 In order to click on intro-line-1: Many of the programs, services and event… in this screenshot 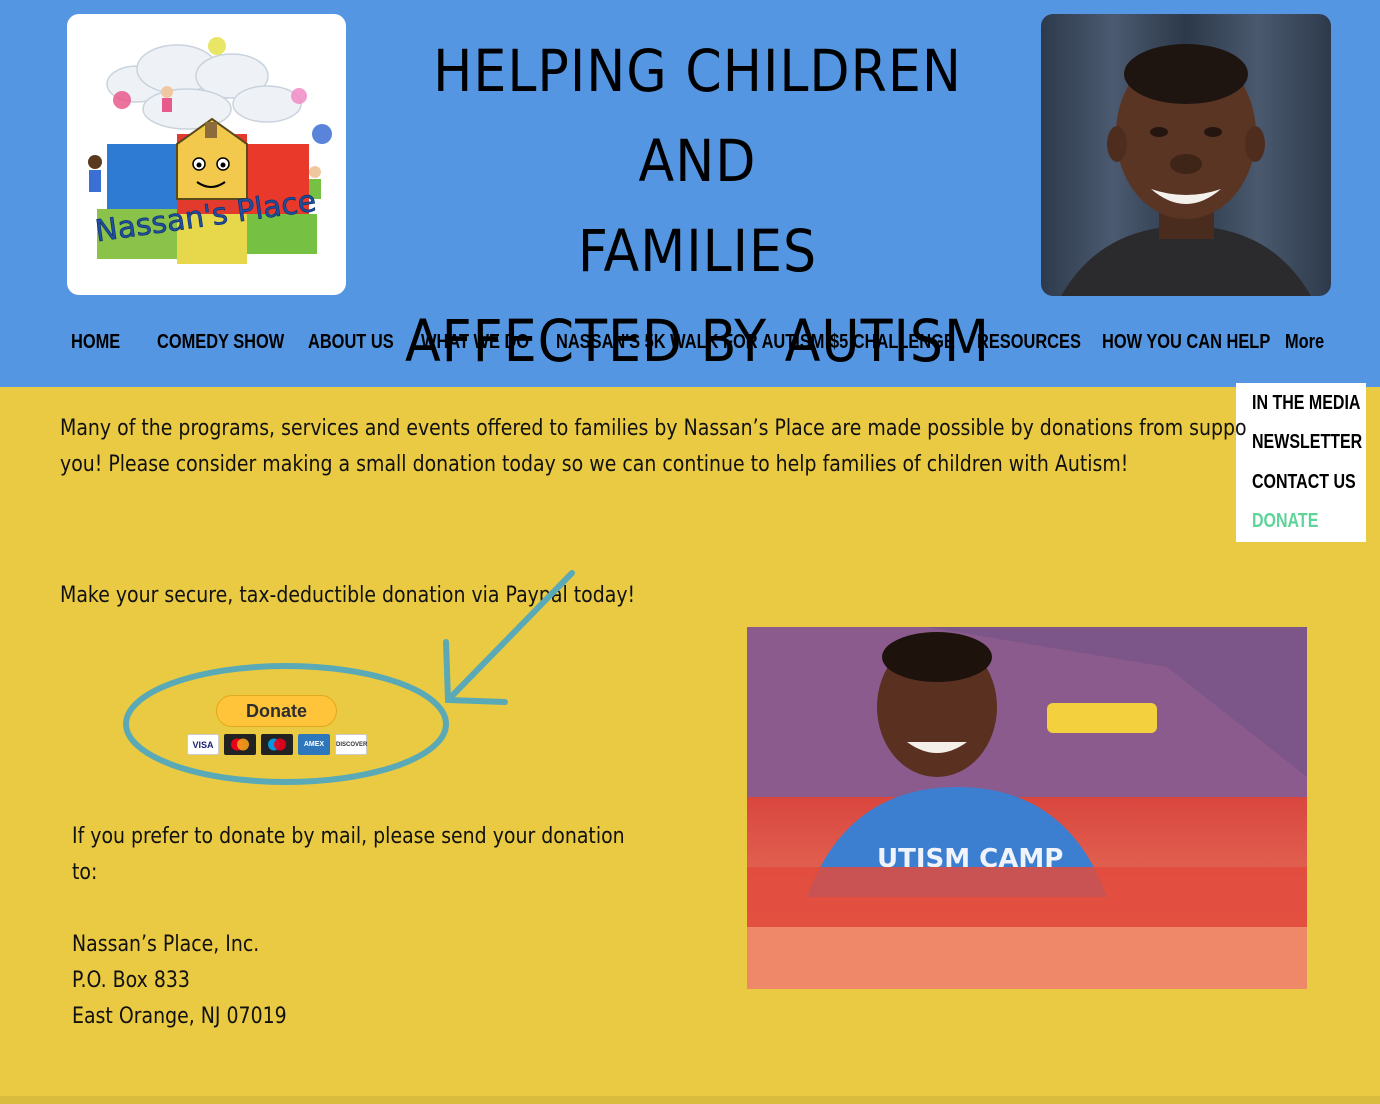, I will do `click(653, 428)`.